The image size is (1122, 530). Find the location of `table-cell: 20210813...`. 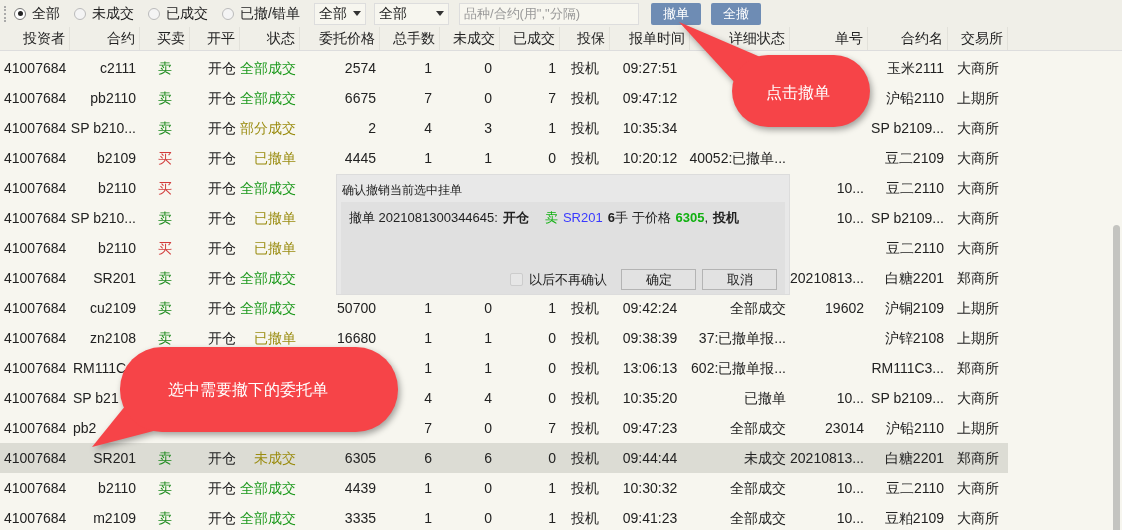

table-cell: 20210813... is located at coordinates (829, 458).